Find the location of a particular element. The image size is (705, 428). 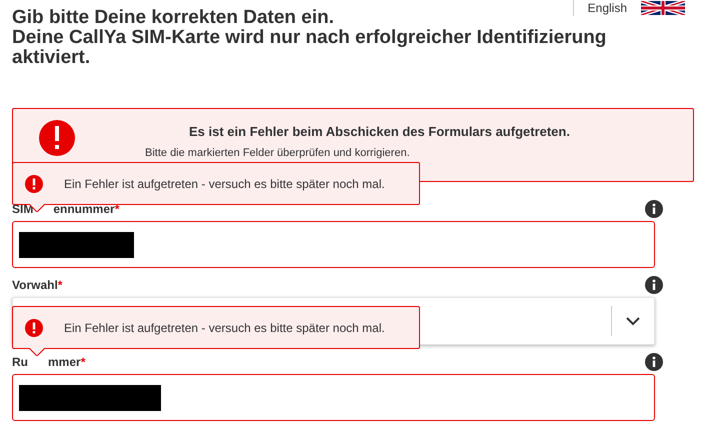

field-label: ennummer is located at coordinates (84, 209).